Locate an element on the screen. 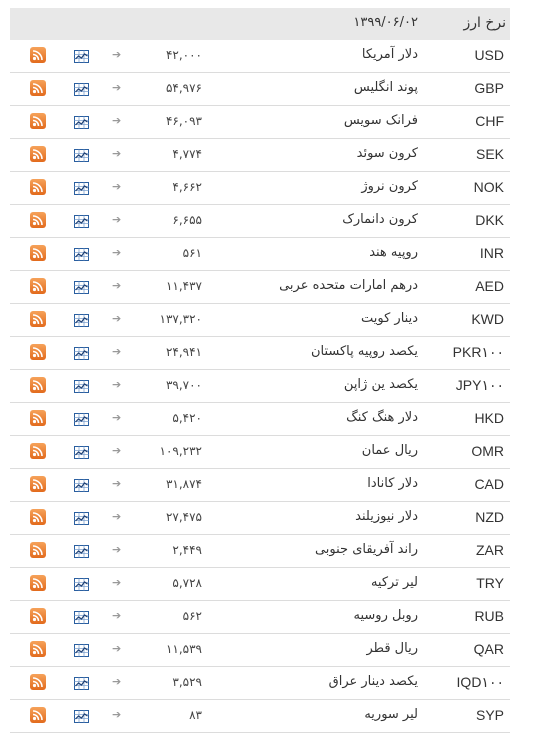  currency-code: GBP is located at coordinates (489, 88).